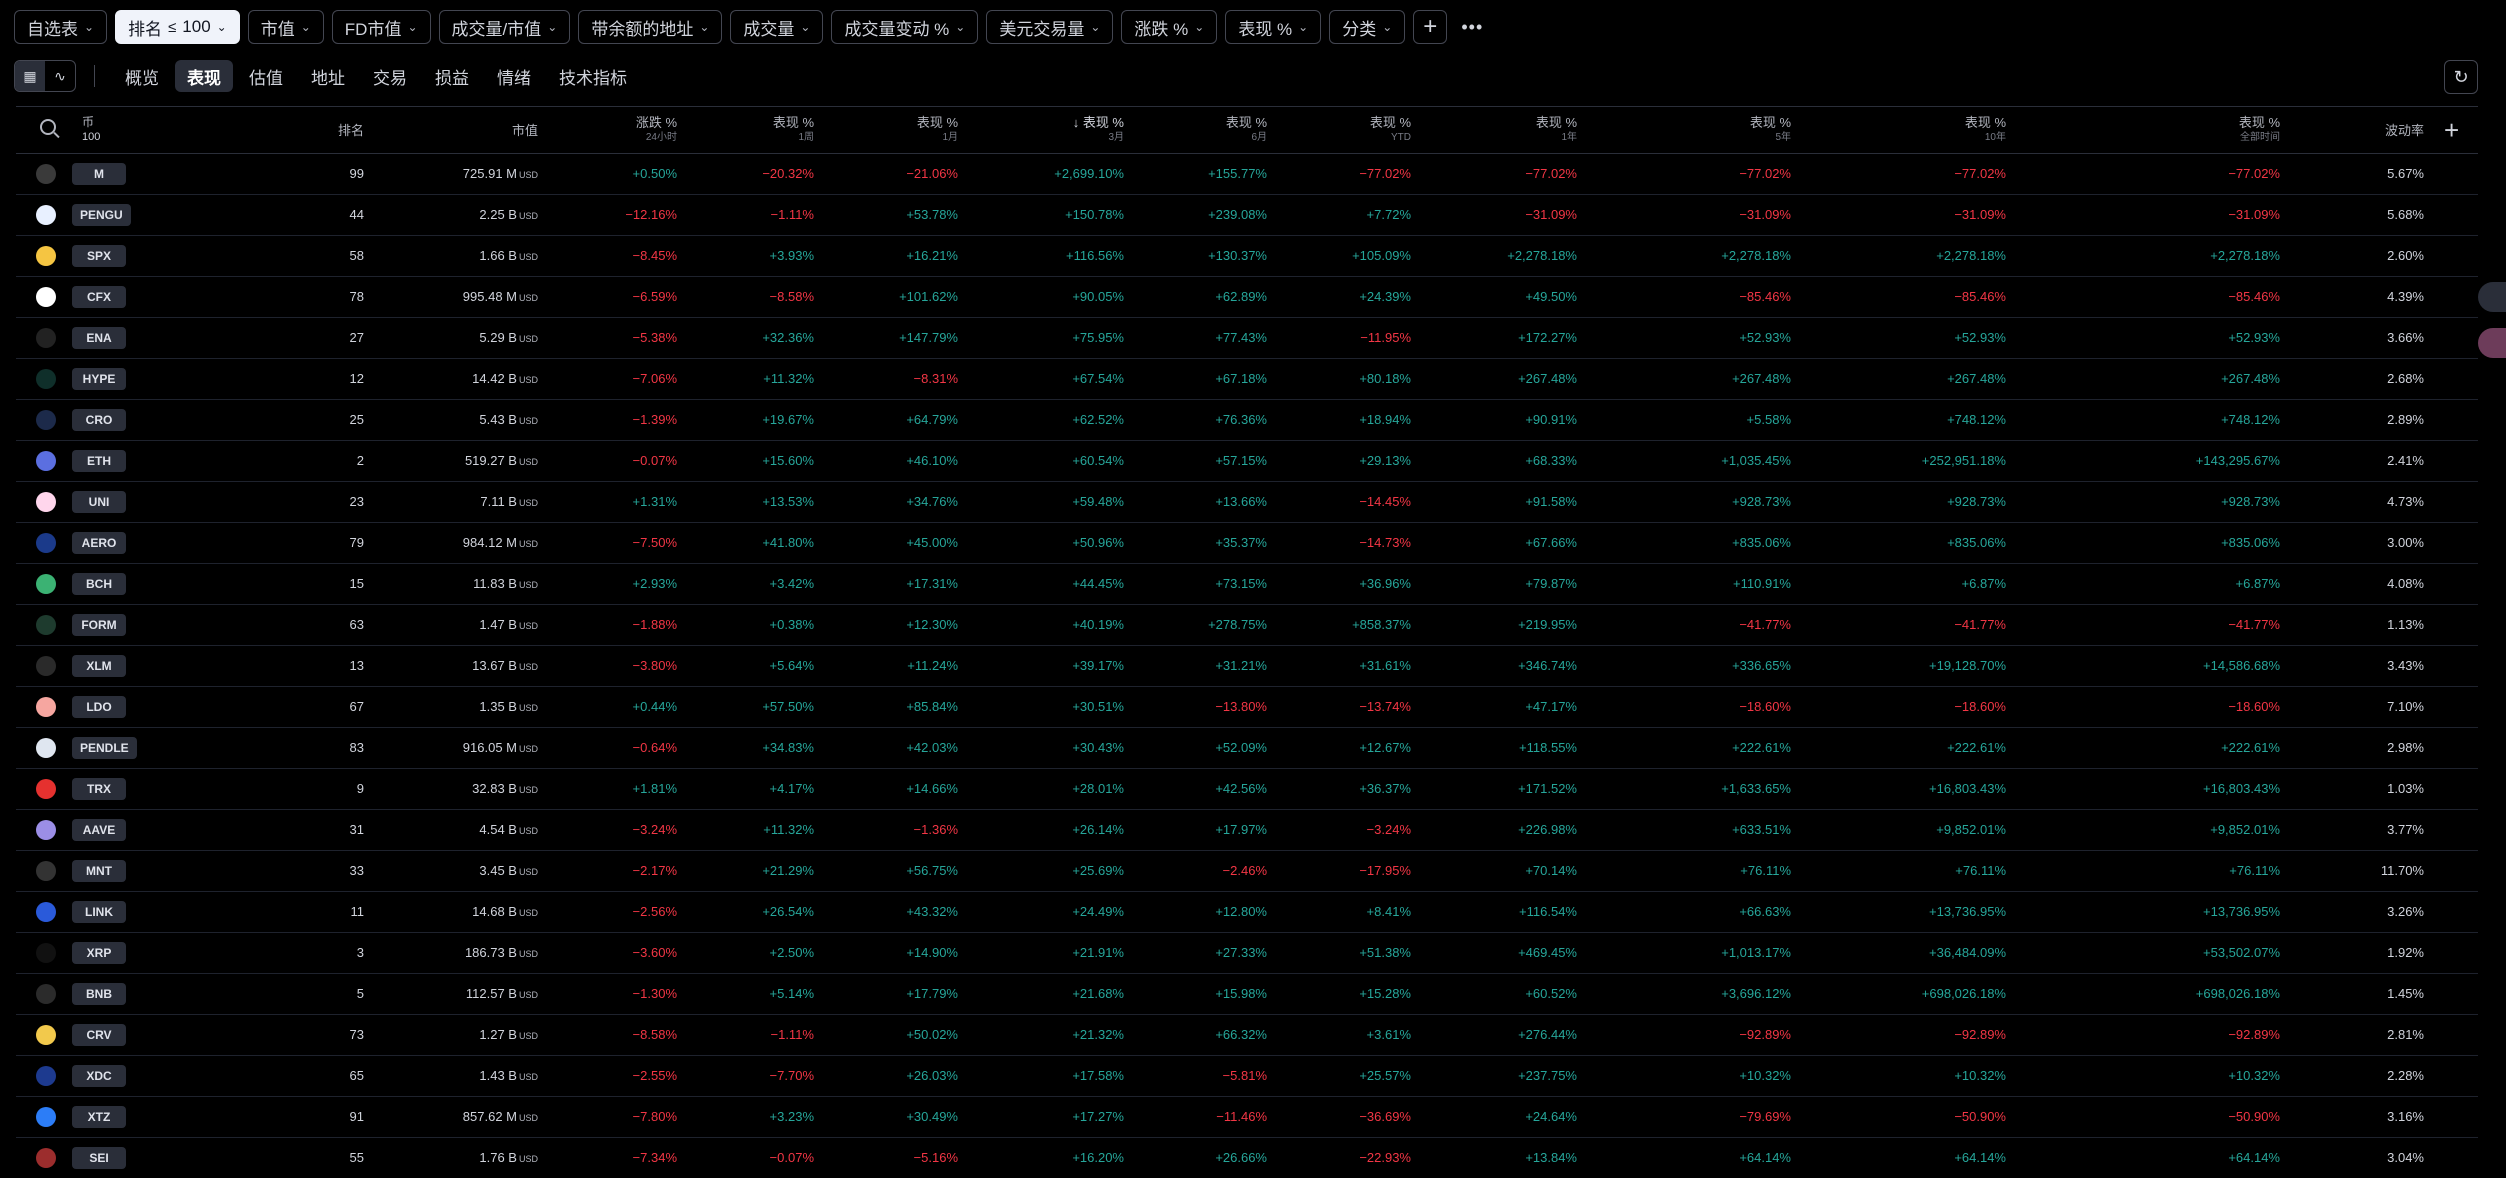  I want to click on coin-ticker: TRX, so click(99, 789).